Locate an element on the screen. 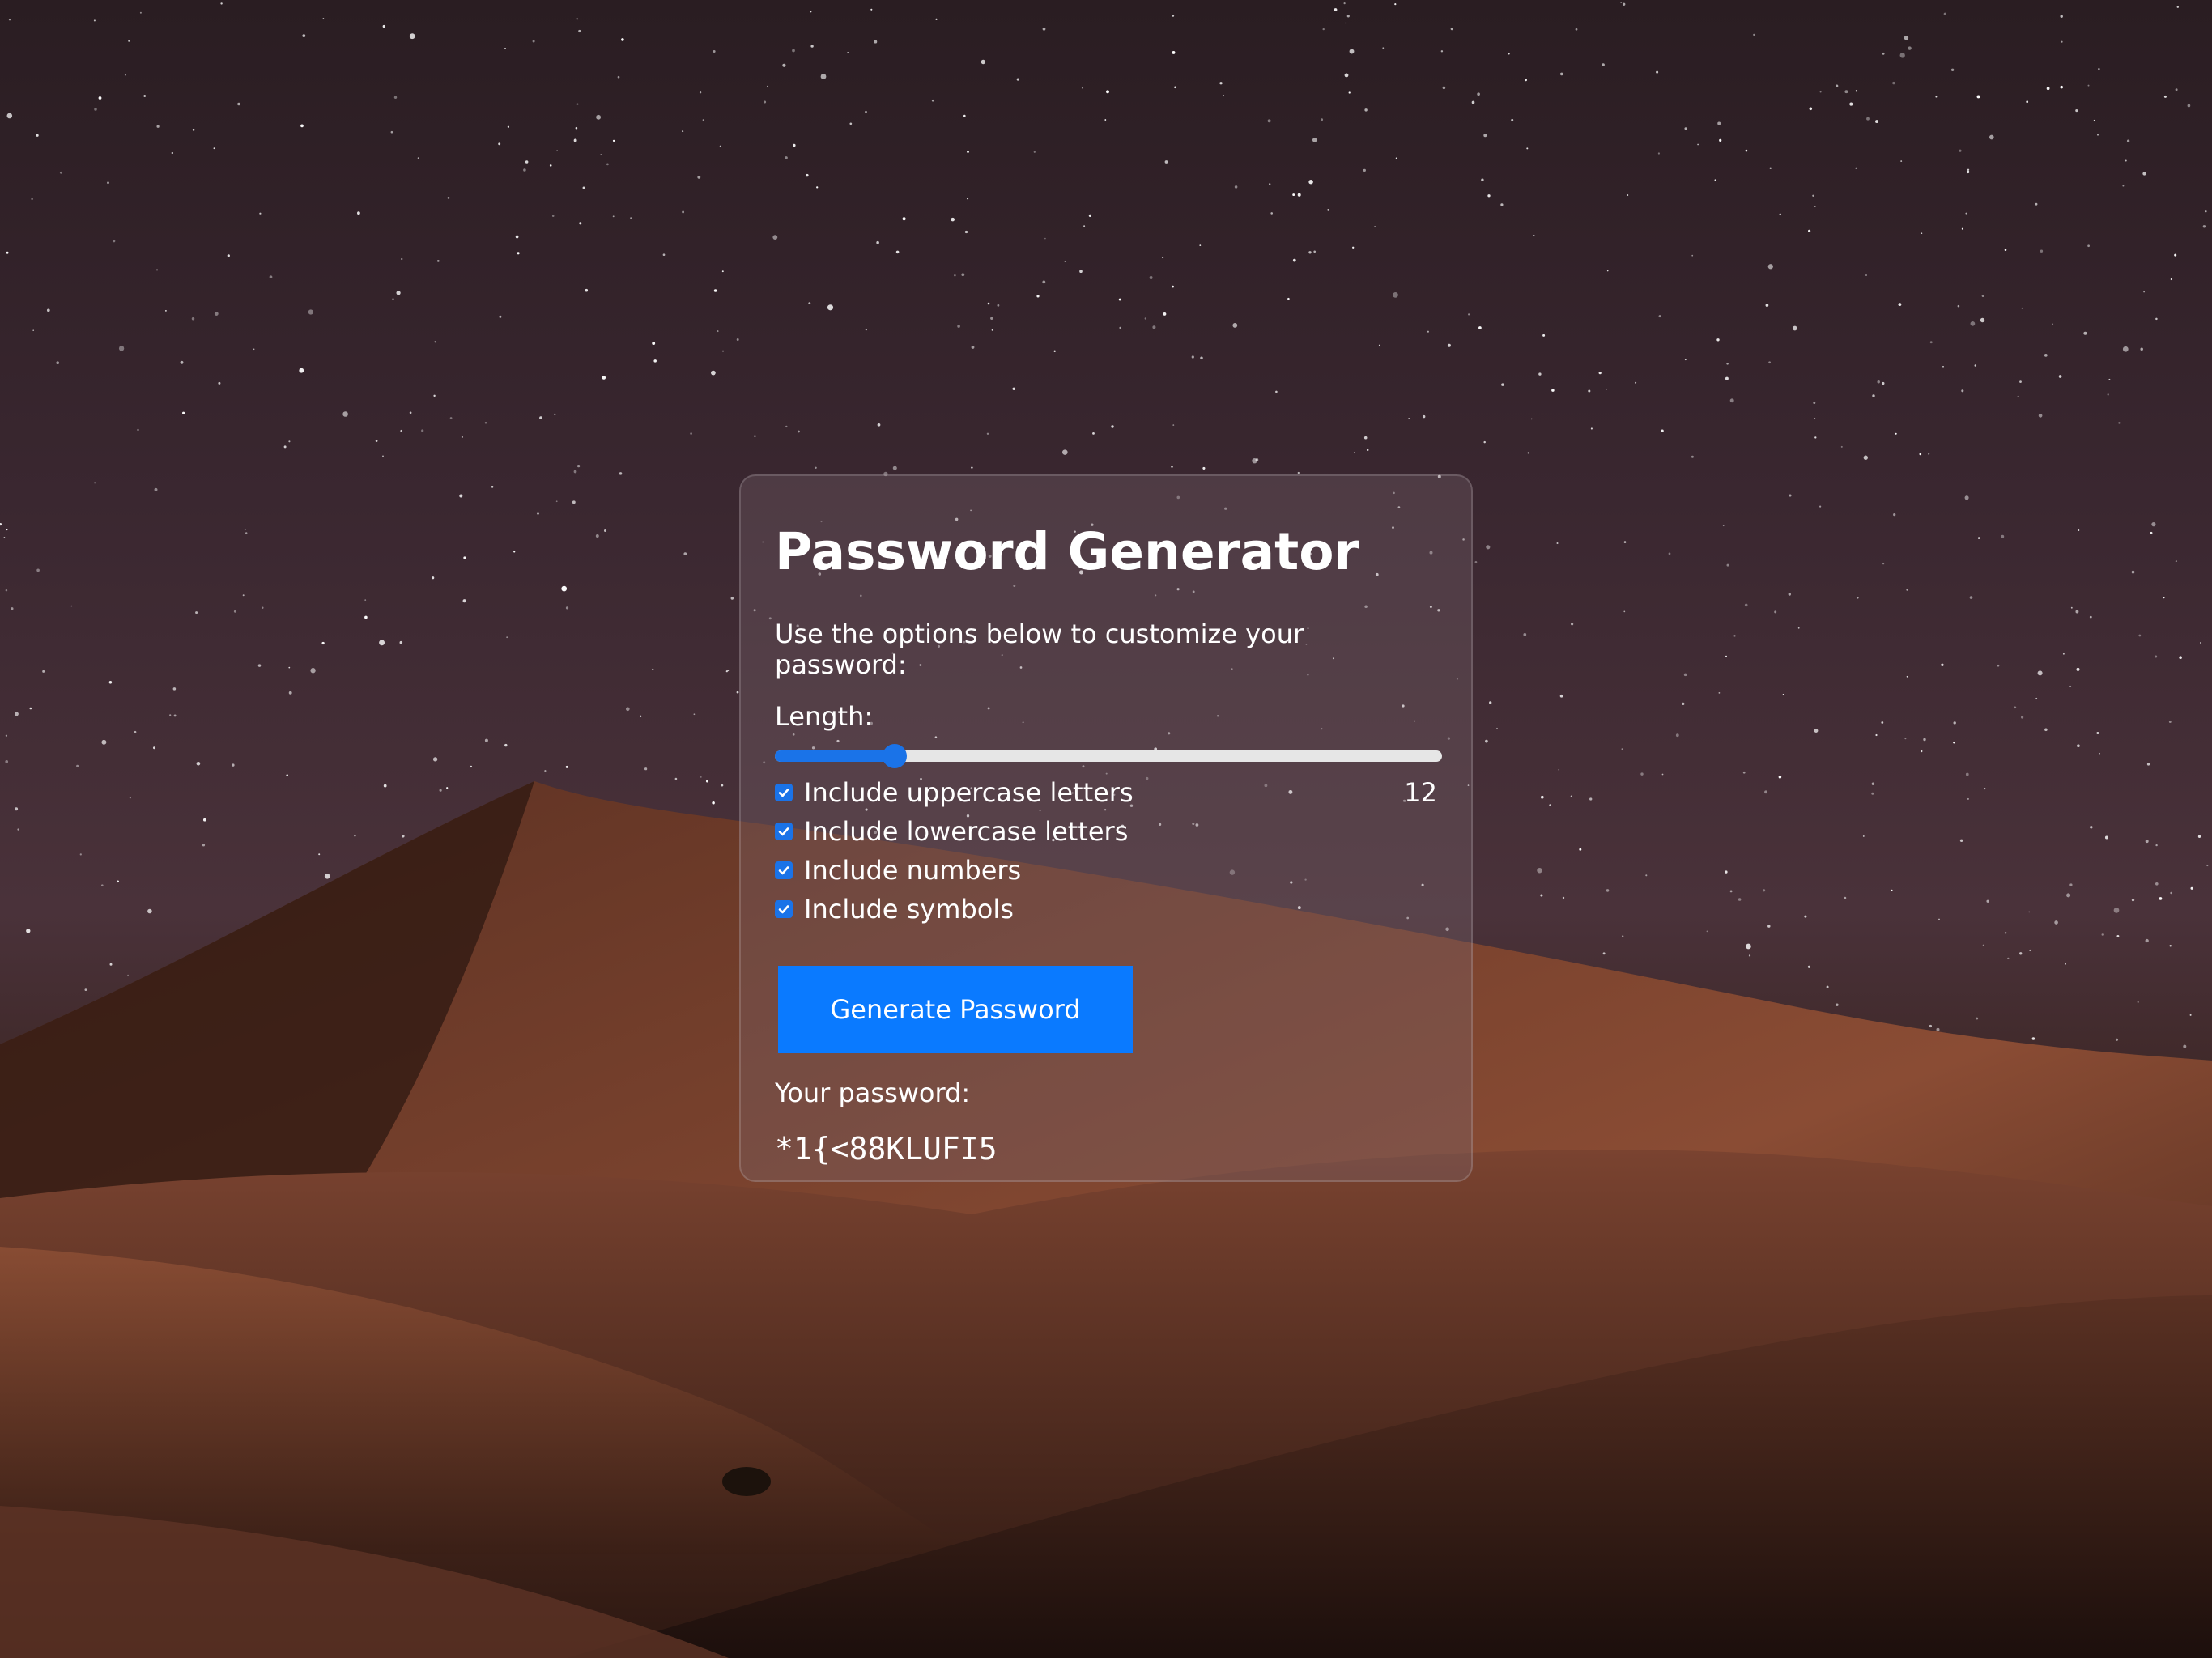  length-slider is located at coordinates (1109, 756).